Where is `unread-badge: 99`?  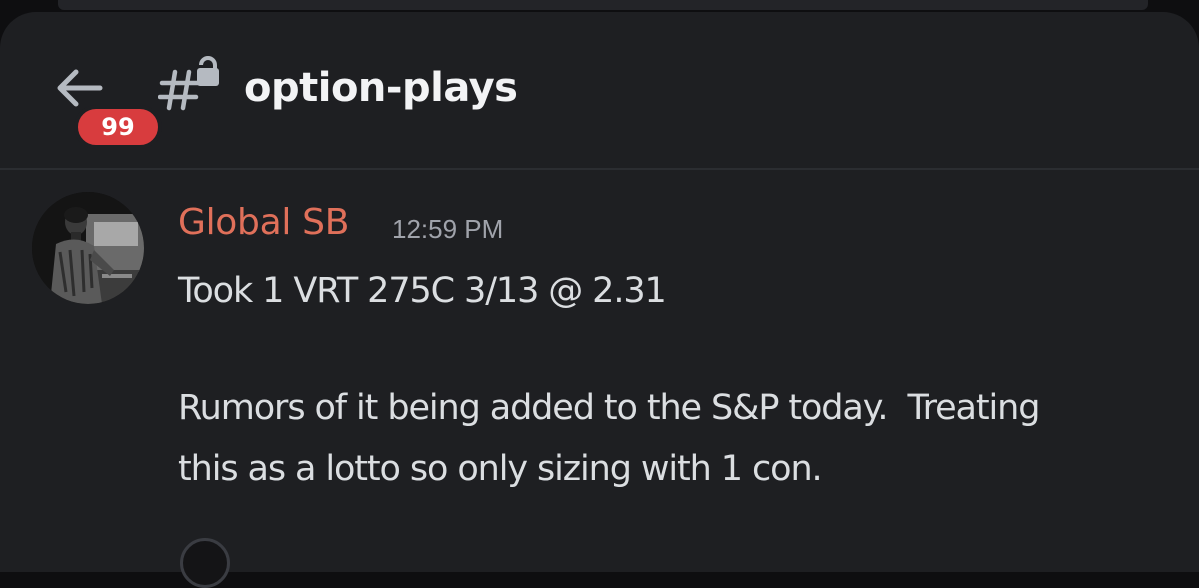 unread-badge: 99 is located at coordinates (118, 127).